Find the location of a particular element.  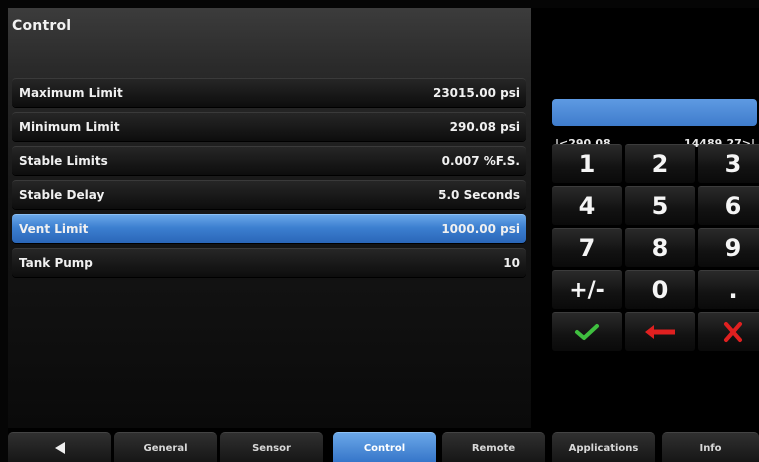

key-3: 3 is located at coordinates (728, 163).